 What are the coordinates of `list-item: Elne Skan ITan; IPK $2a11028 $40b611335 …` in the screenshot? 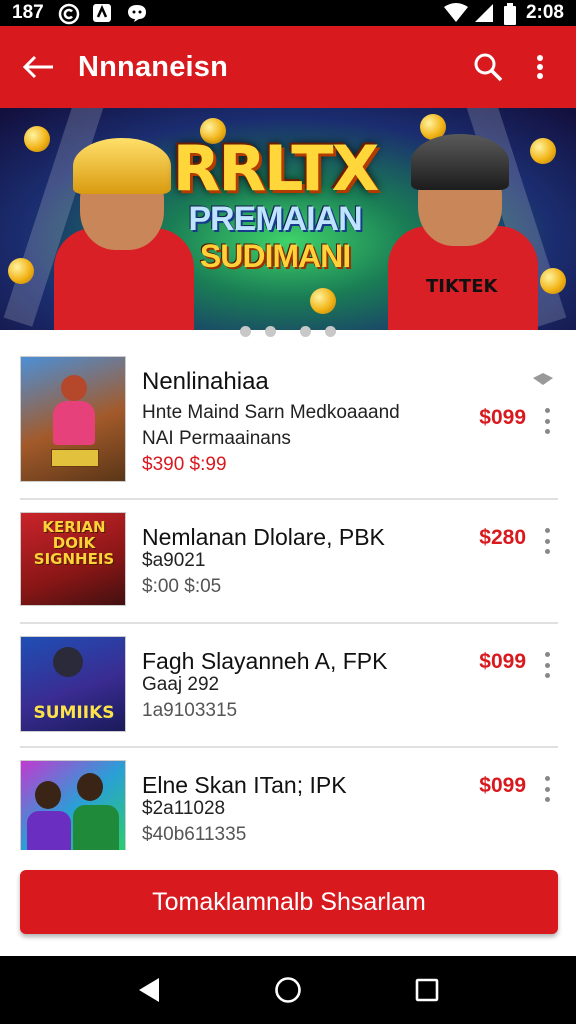 It's located at (289, 799).